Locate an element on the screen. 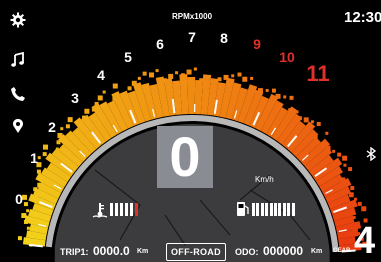  rpm-tick-label: 1 is located at coordinates (34, 158).